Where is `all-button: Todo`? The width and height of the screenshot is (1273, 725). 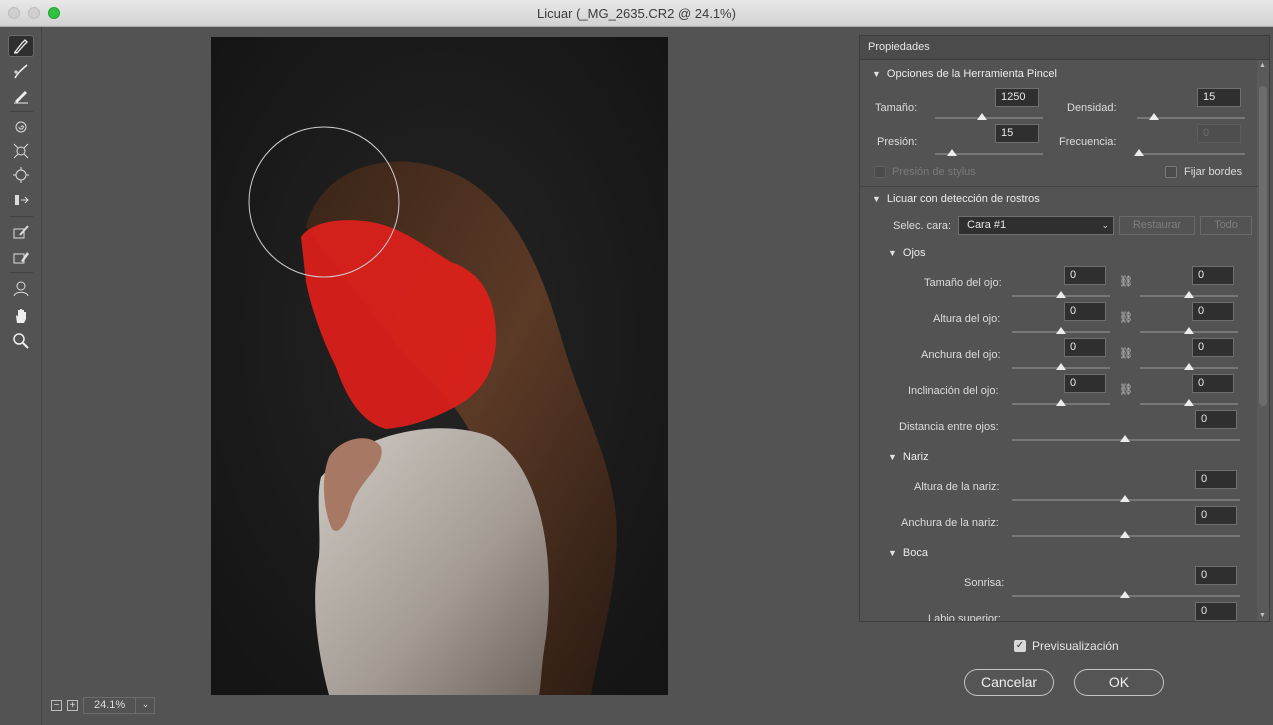
all-button: Todo is located at coordinates (1226, 225).